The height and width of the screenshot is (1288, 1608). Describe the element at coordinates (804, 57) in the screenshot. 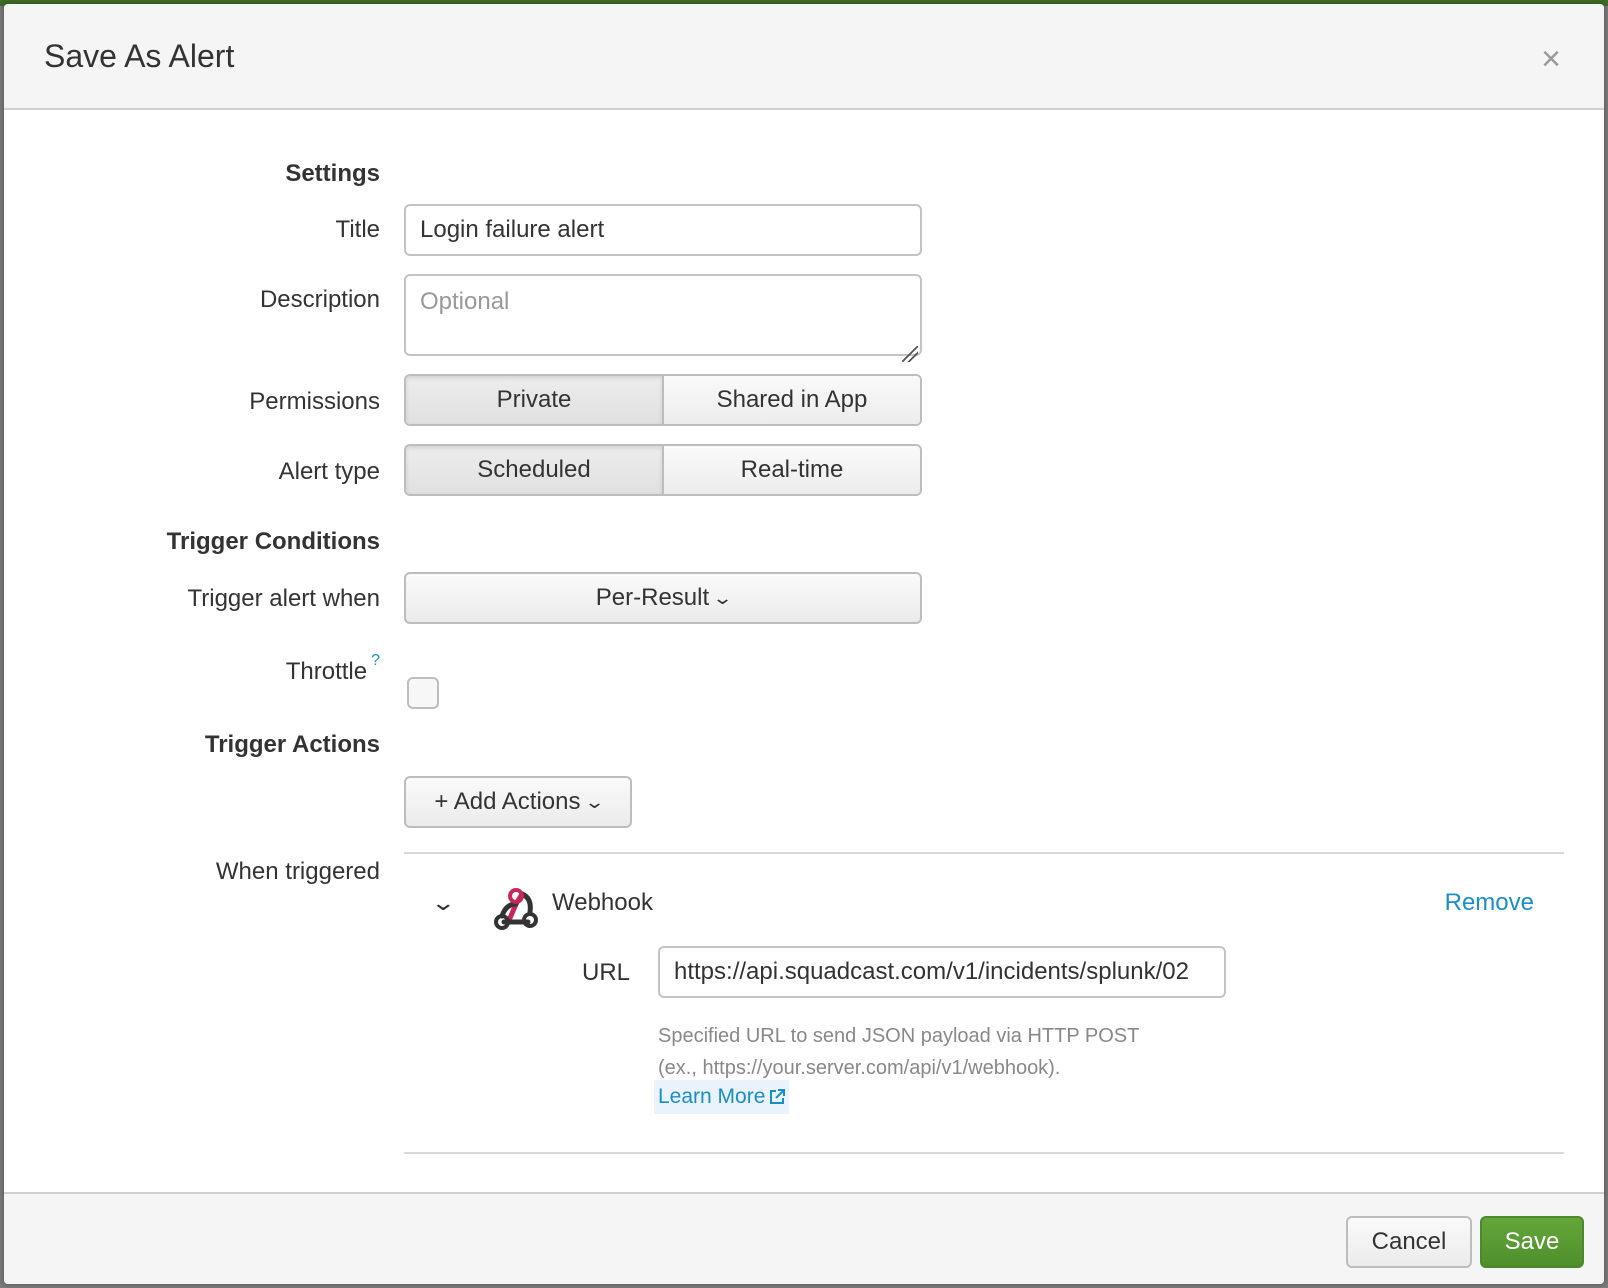

I see `dialog-header: Save As Alert ×` at that location.